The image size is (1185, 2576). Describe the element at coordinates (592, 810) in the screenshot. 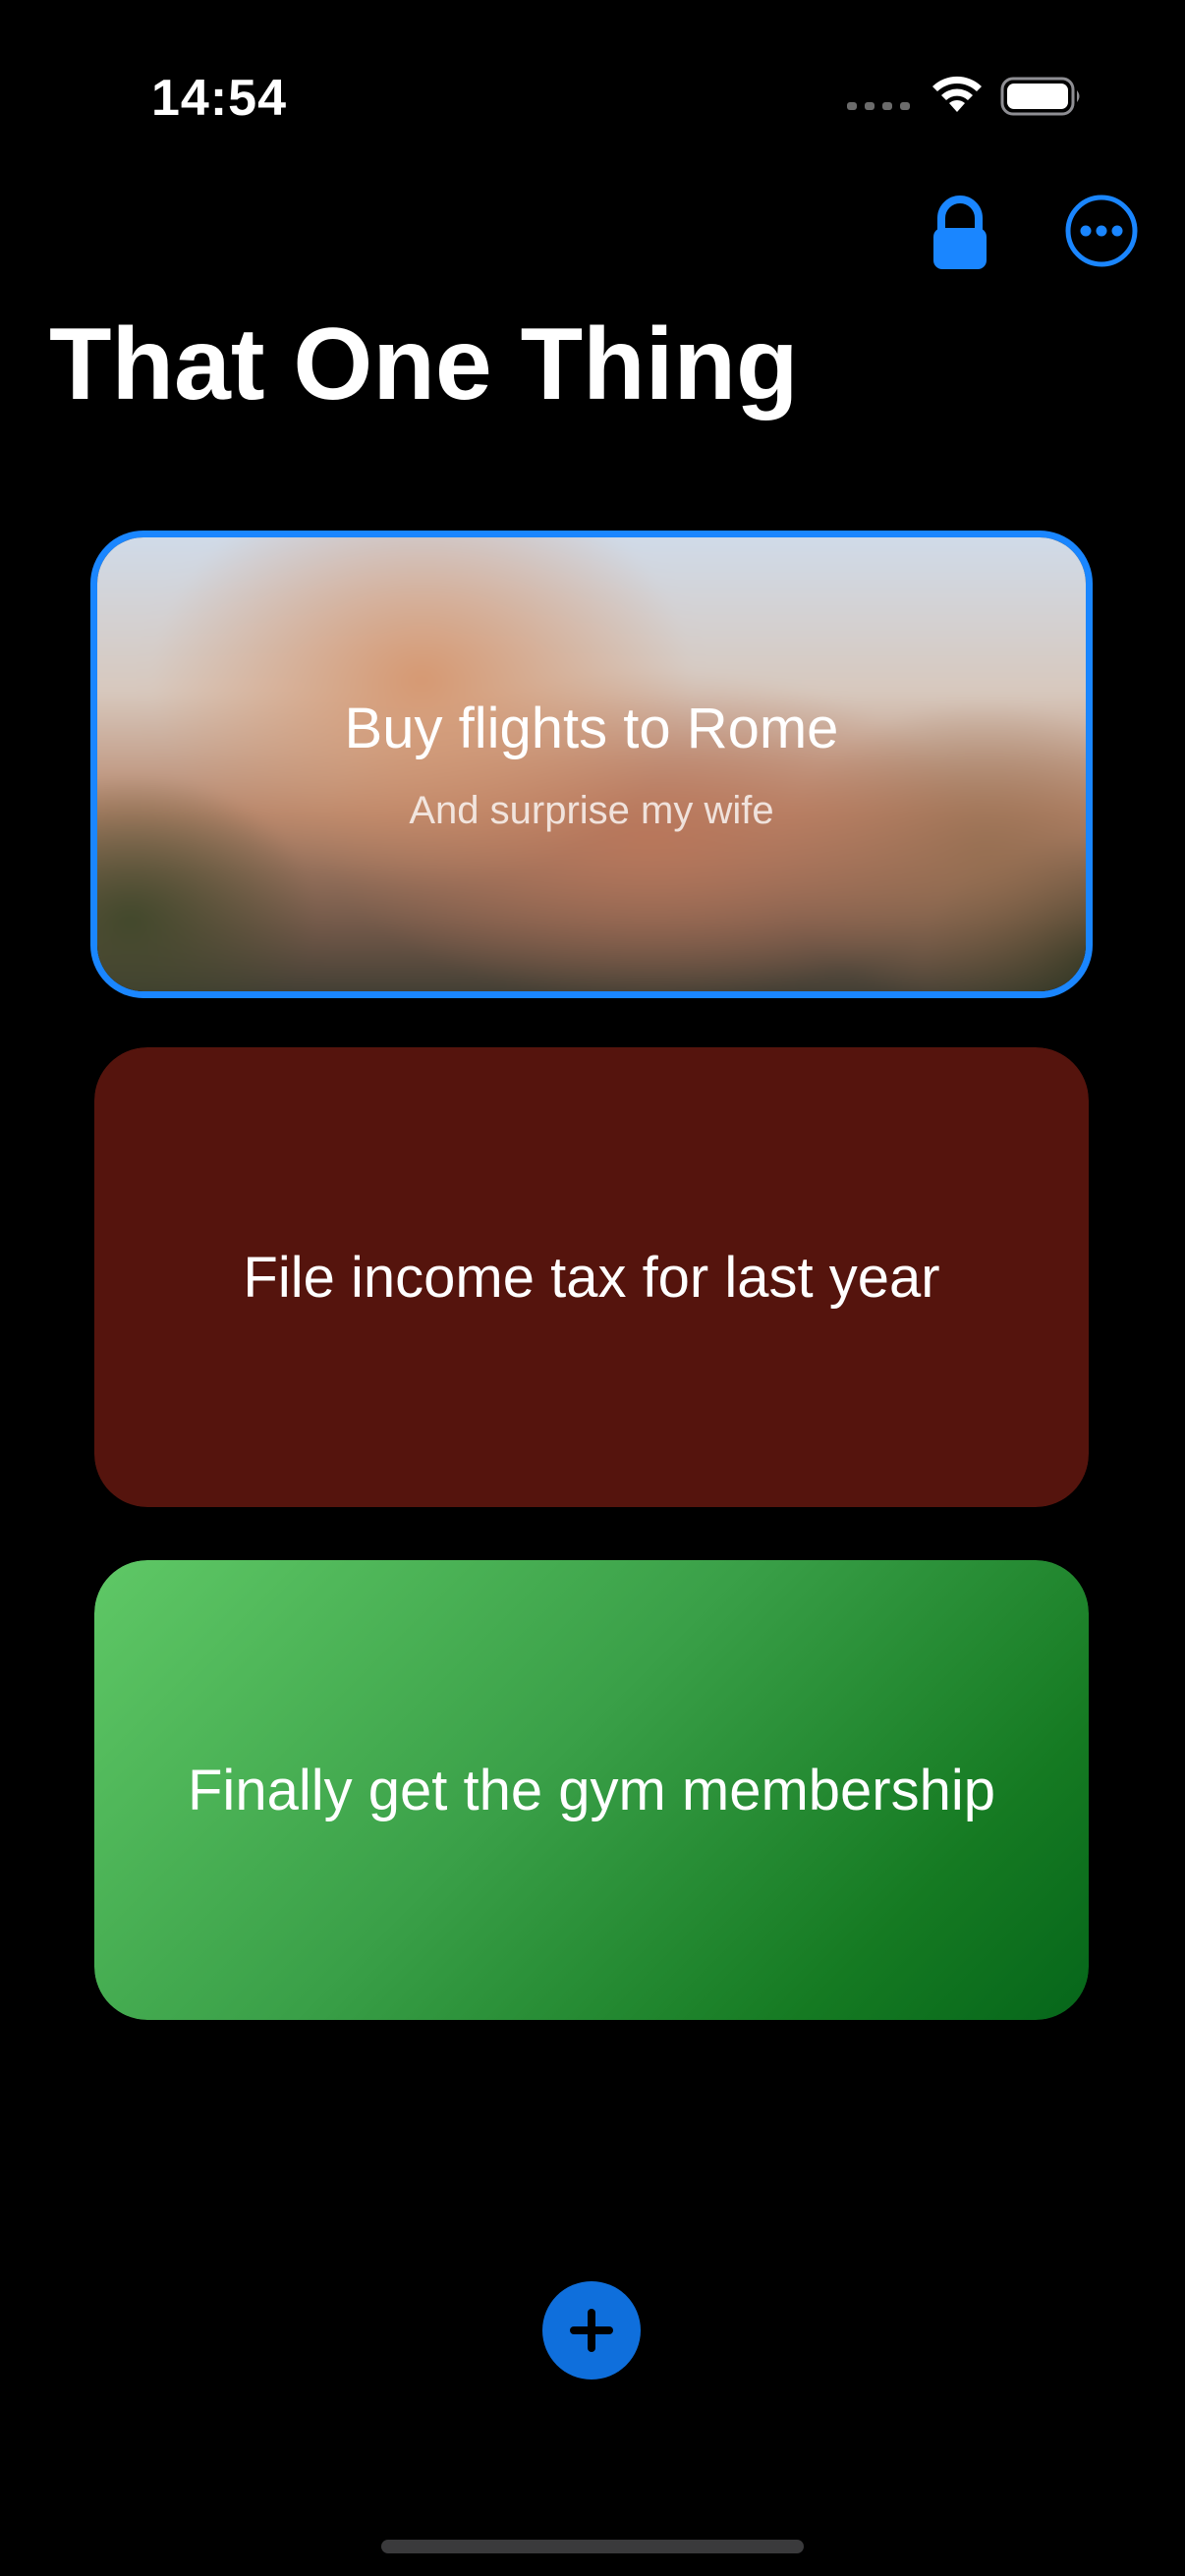

I see `card-subtitle: And surprise my wife` at that location.